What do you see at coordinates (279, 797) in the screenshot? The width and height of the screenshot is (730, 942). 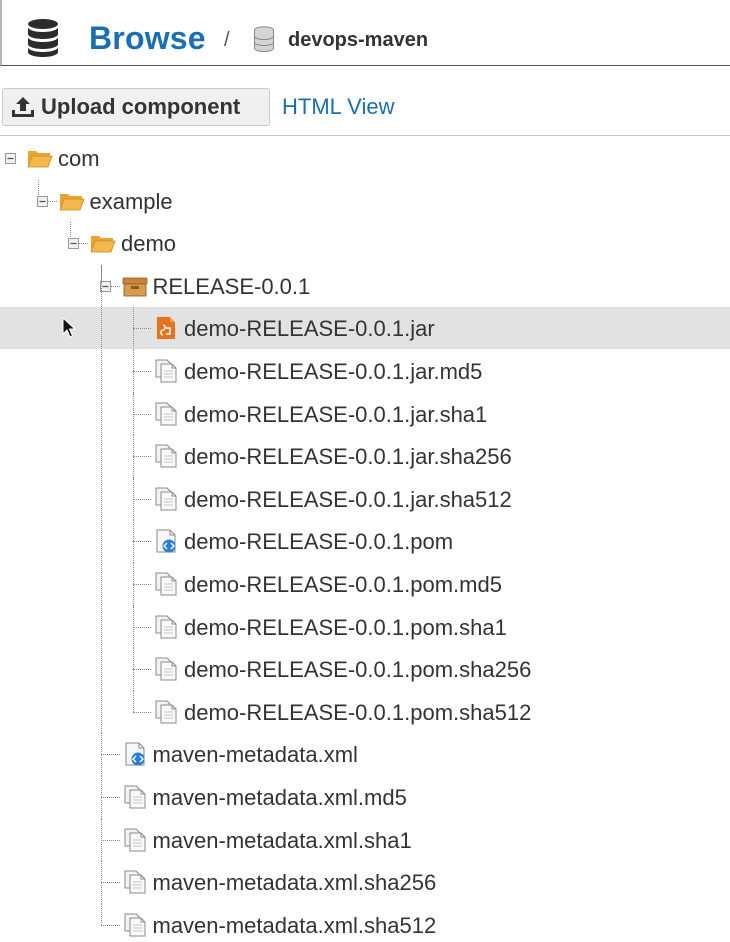 I see `tree-file-label: maven-metadata.xml.md5` at bounding box center [279, 797].